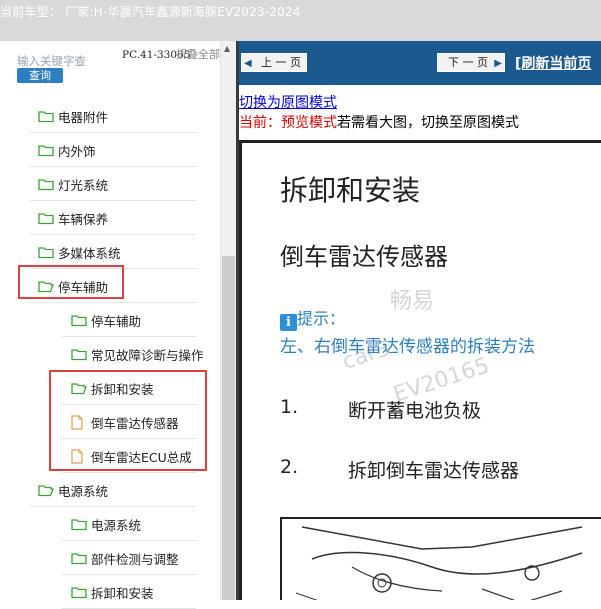  I want to click on folder-open-icon, so click(46, 492).